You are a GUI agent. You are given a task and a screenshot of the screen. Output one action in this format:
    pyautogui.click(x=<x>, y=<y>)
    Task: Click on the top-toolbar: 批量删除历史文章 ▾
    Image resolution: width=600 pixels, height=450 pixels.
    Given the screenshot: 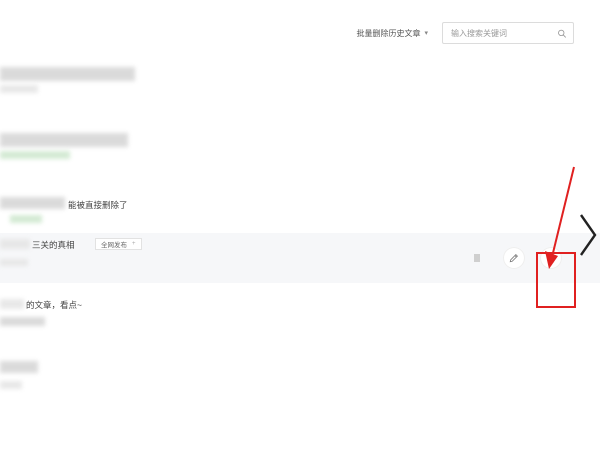 What is the action you would take?
    pyautogui.click(x=465, y=33)
    